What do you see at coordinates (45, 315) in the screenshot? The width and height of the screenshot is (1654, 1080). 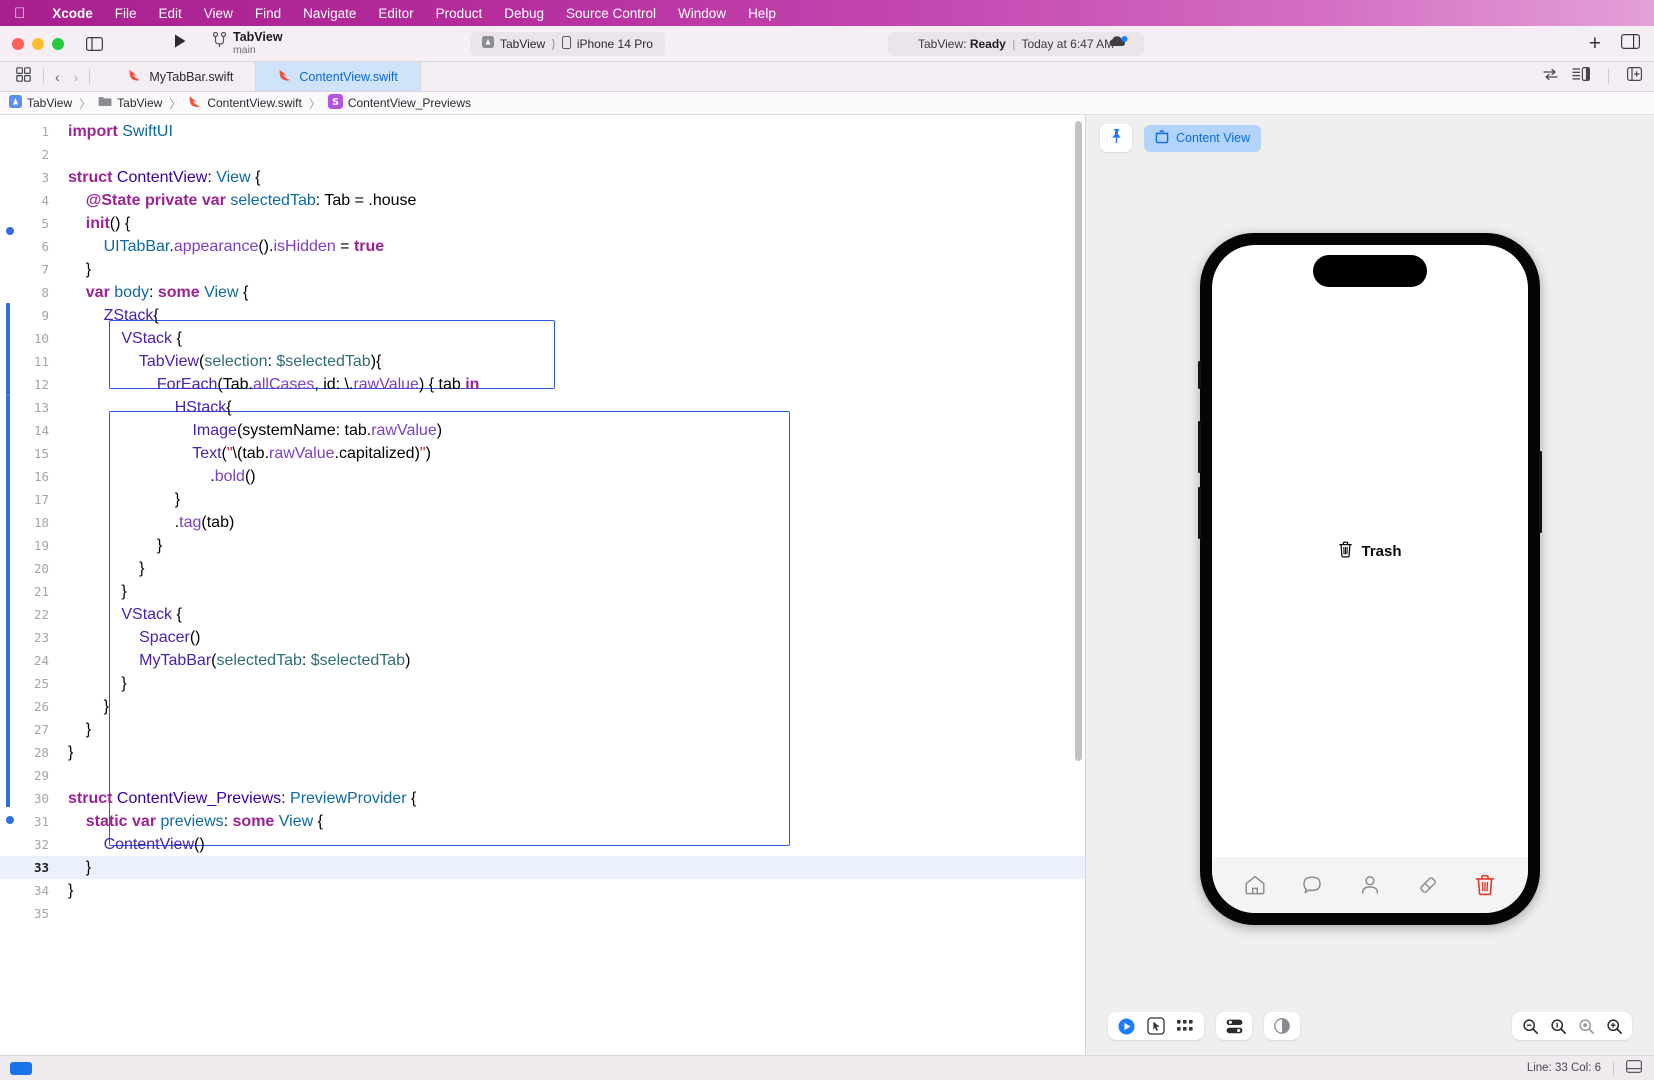 I see `line-number: 9` at bounding box center [45, 315].